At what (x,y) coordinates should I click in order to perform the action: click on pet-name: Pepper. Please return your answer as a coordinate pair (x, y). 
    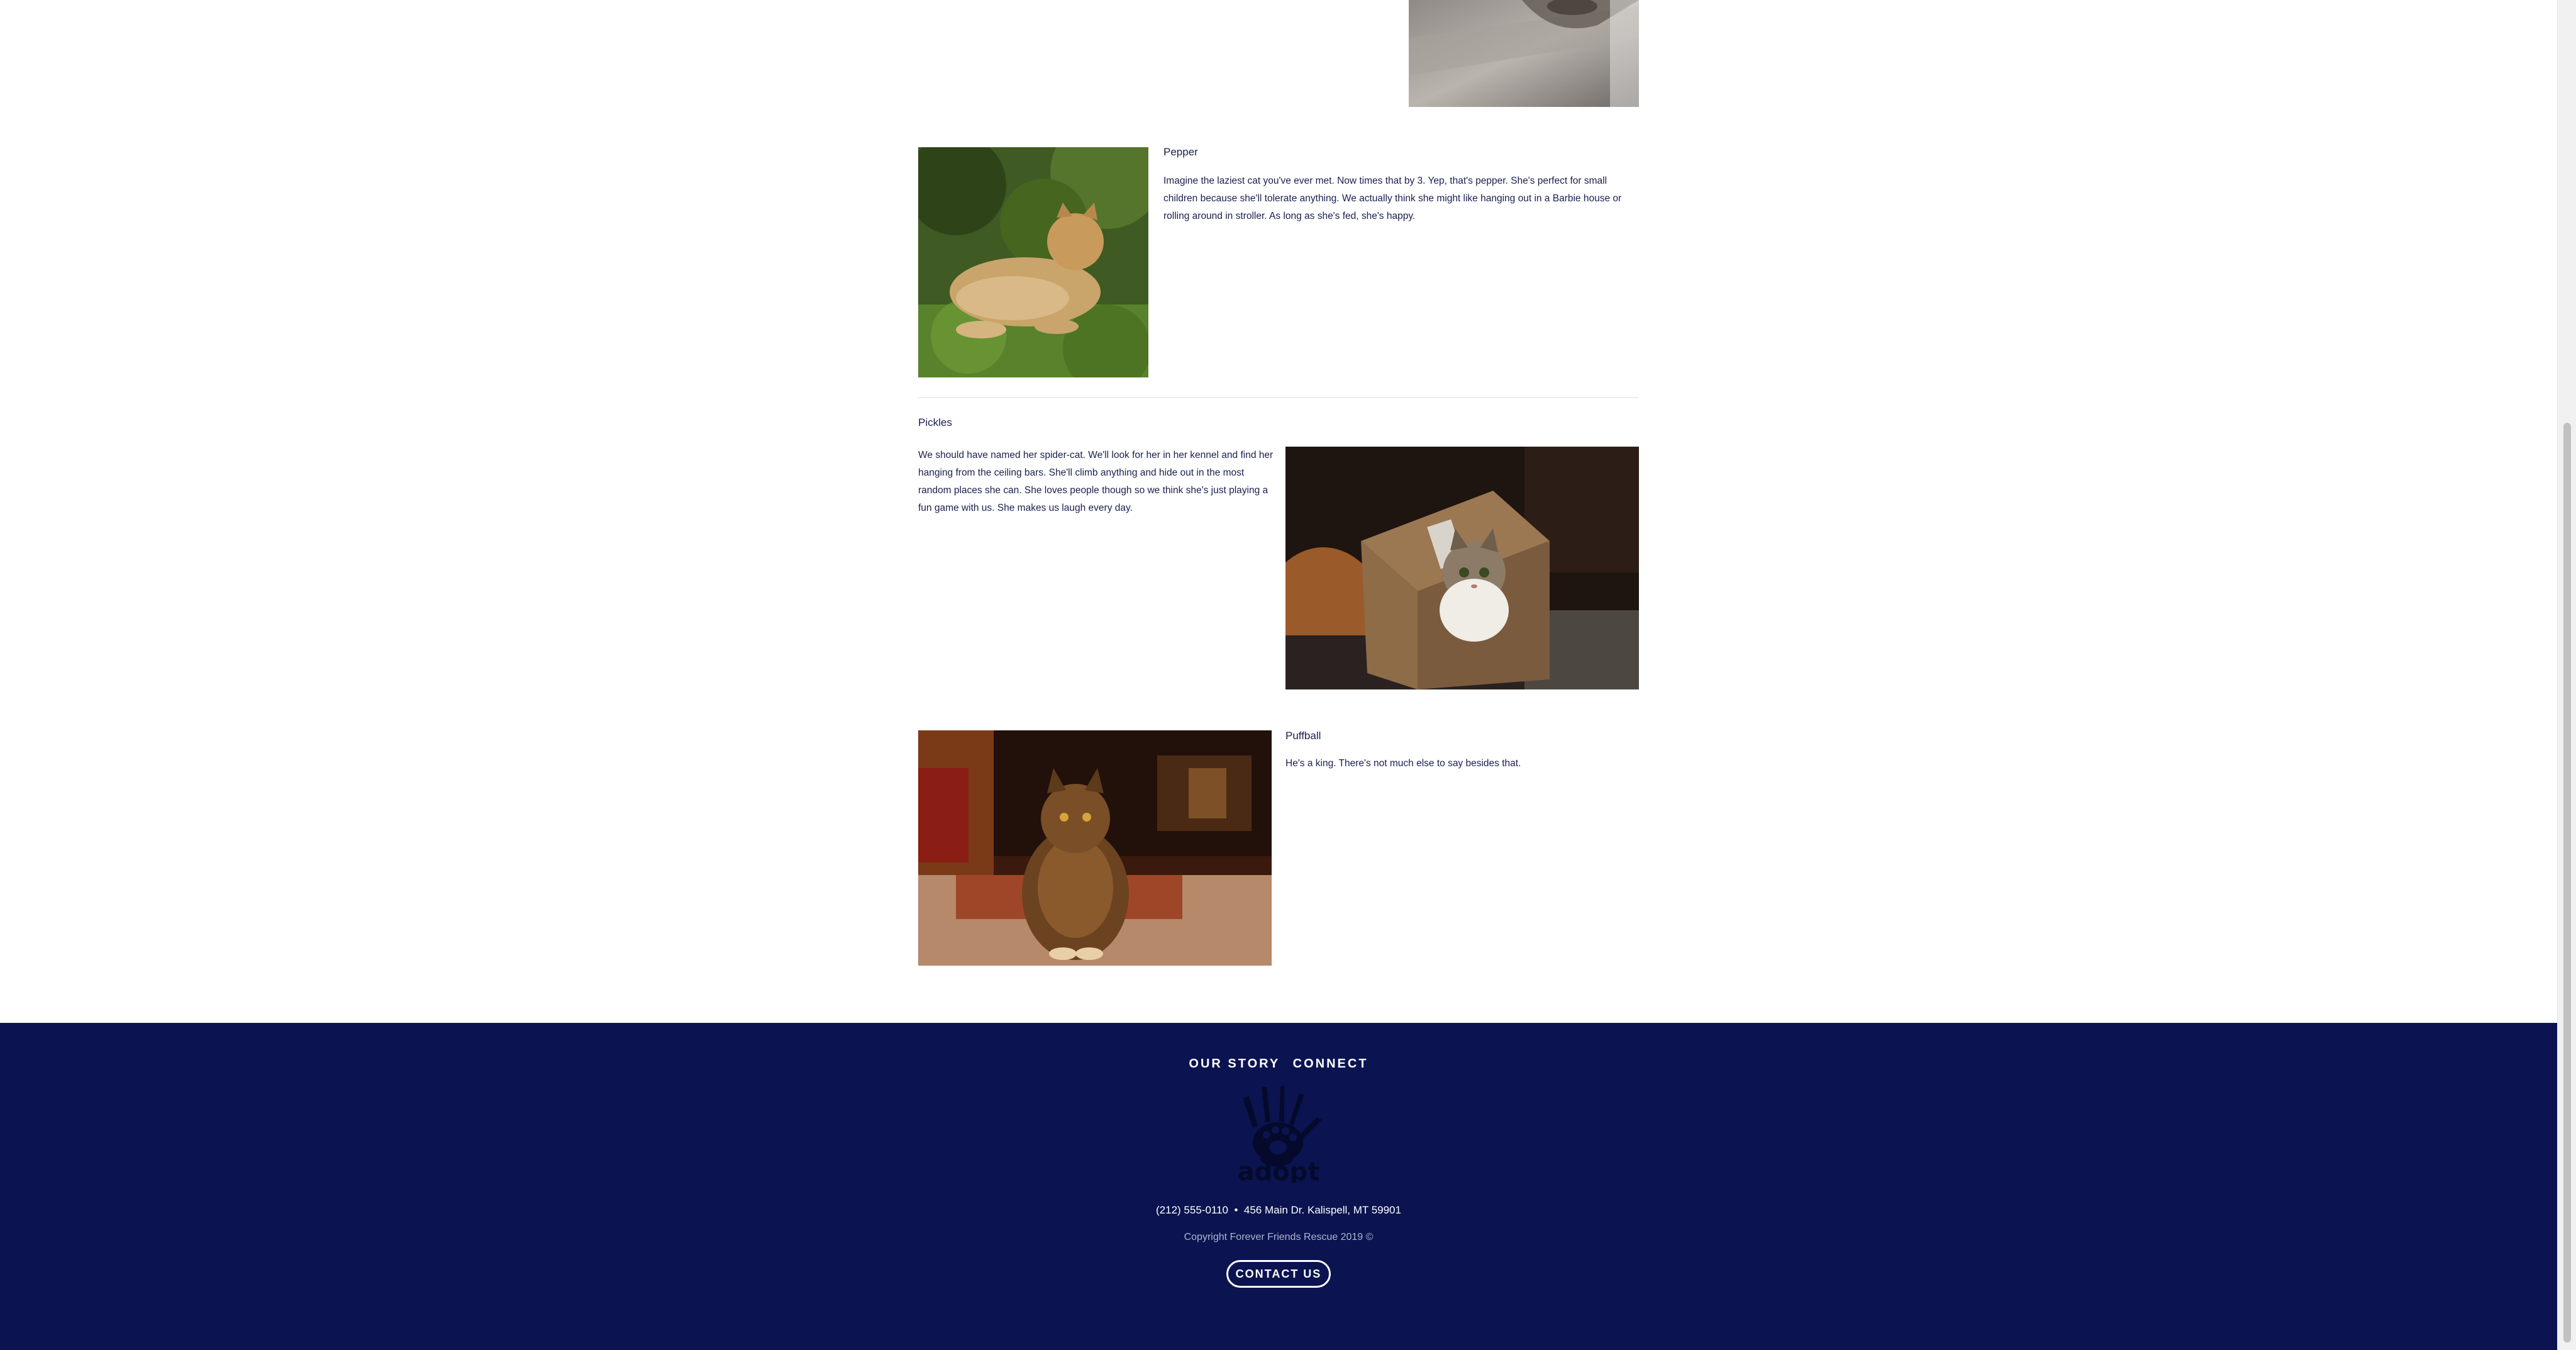
    Looking at the image, I should click on (1180, 152).